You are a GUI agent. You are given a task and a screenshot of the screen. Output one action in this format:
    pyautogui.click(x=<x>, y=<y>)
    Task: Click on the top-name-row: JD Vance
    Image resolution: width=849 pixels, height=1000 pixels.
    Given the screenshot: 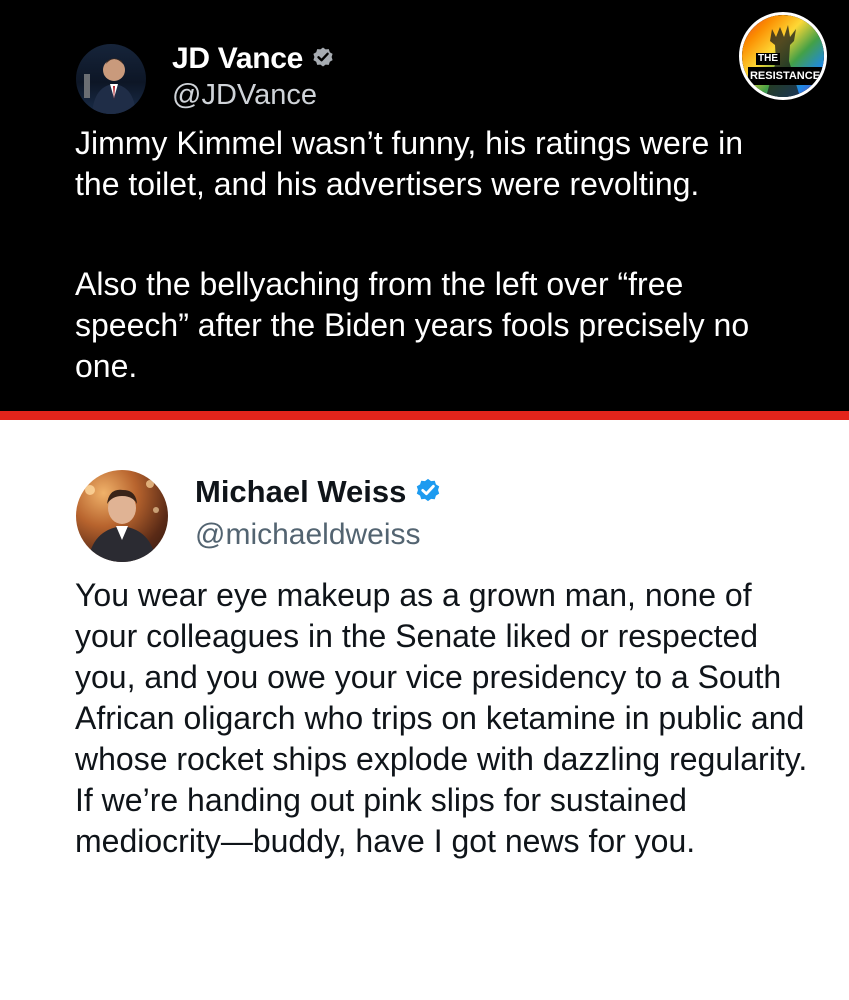 What is the action you would take?
    pyautogui.click(x=253, y=59)
    